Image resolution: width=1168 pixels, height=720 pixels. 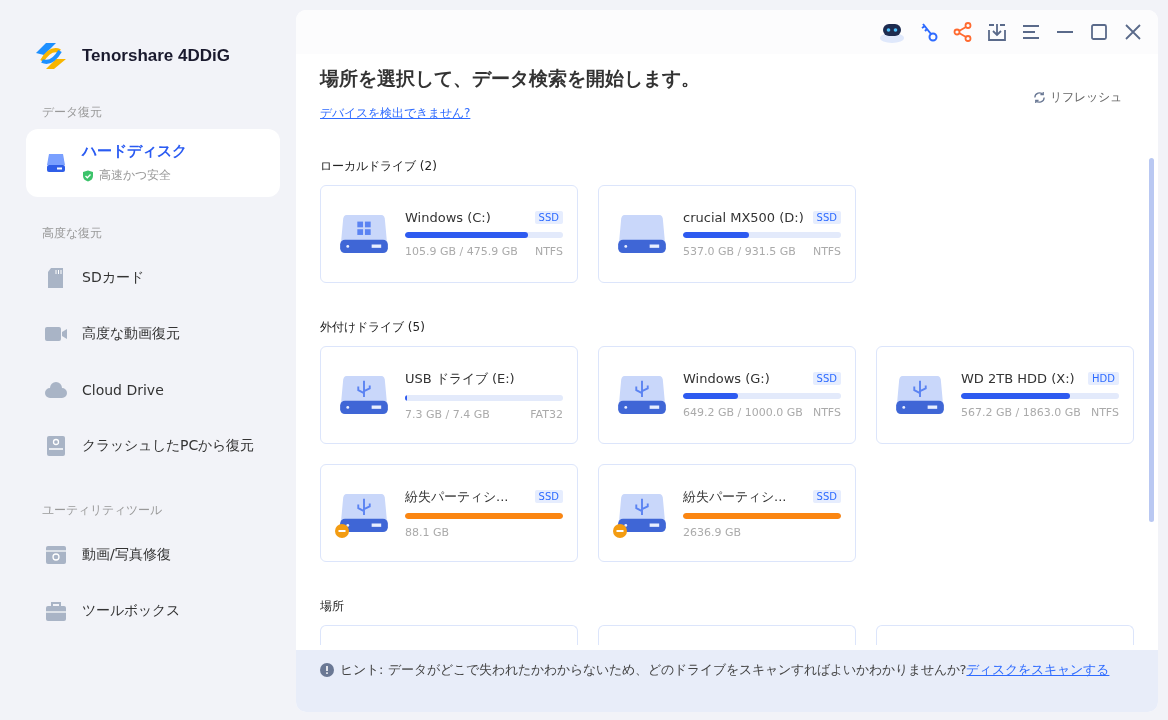 I want to click on windows-drive-icon, so click(x=364, y=234).